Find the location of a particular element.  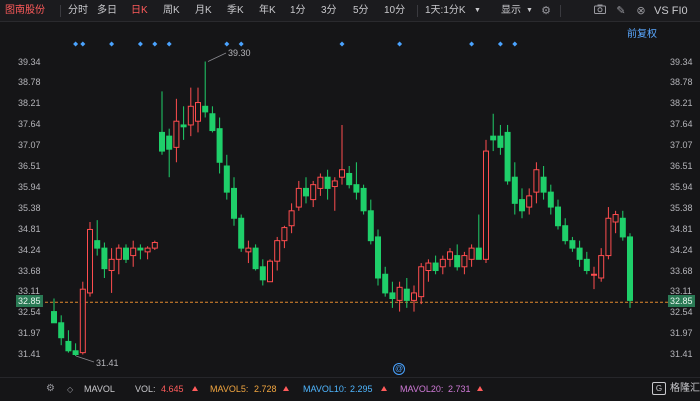

left-axis-tick: 38.78 is located at coordinates (29, 82).